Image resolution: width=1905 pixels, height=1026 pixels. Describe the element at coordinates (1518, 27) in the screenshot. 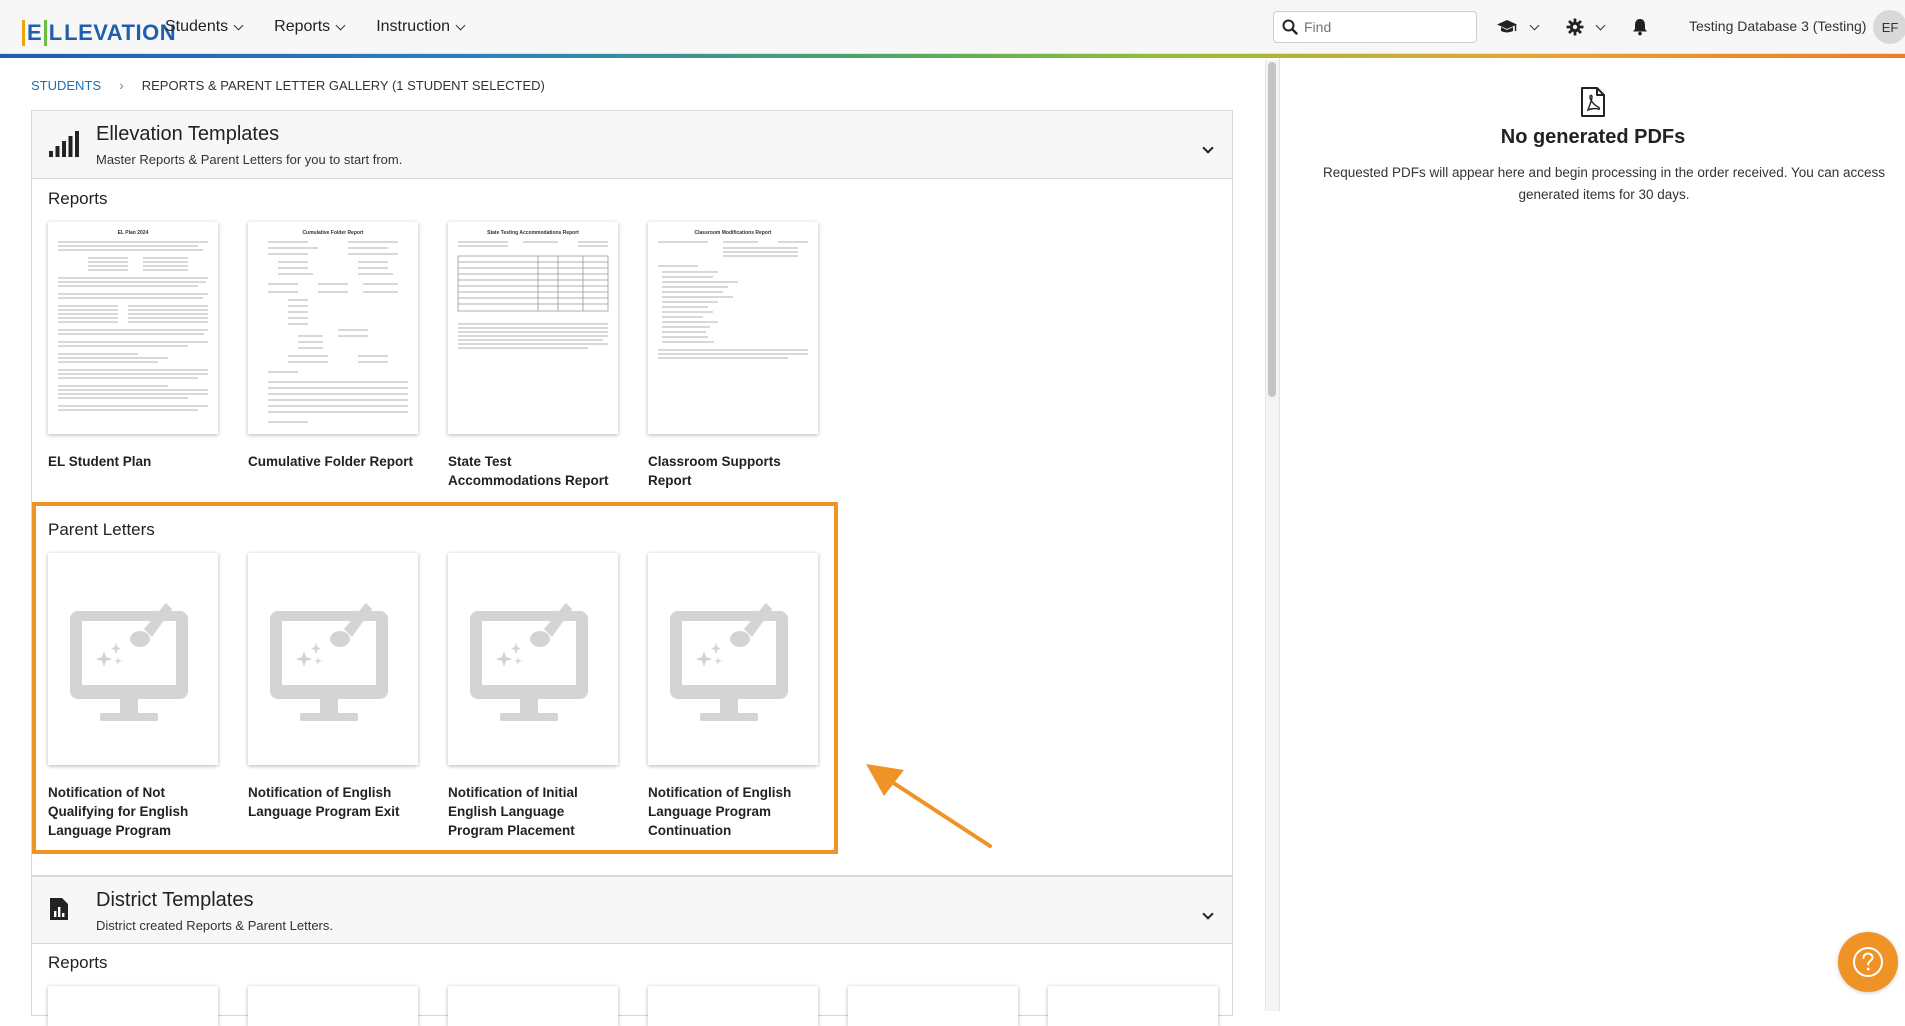

I see `graduation-menu` at that location.